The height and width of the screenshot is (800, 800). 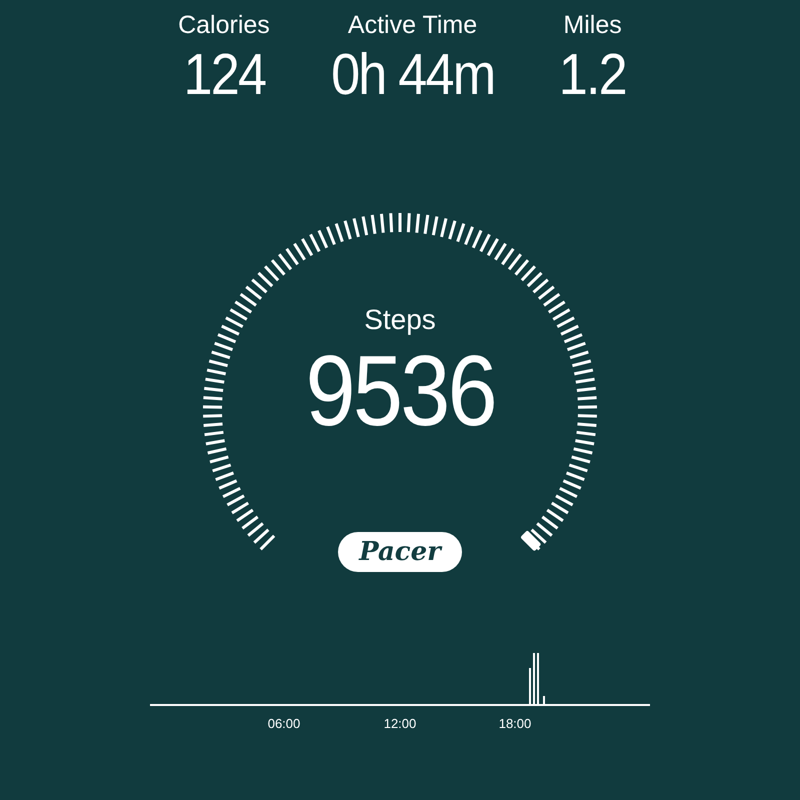 I want to click on stat-label: Calories, so click(x=224, y=25).